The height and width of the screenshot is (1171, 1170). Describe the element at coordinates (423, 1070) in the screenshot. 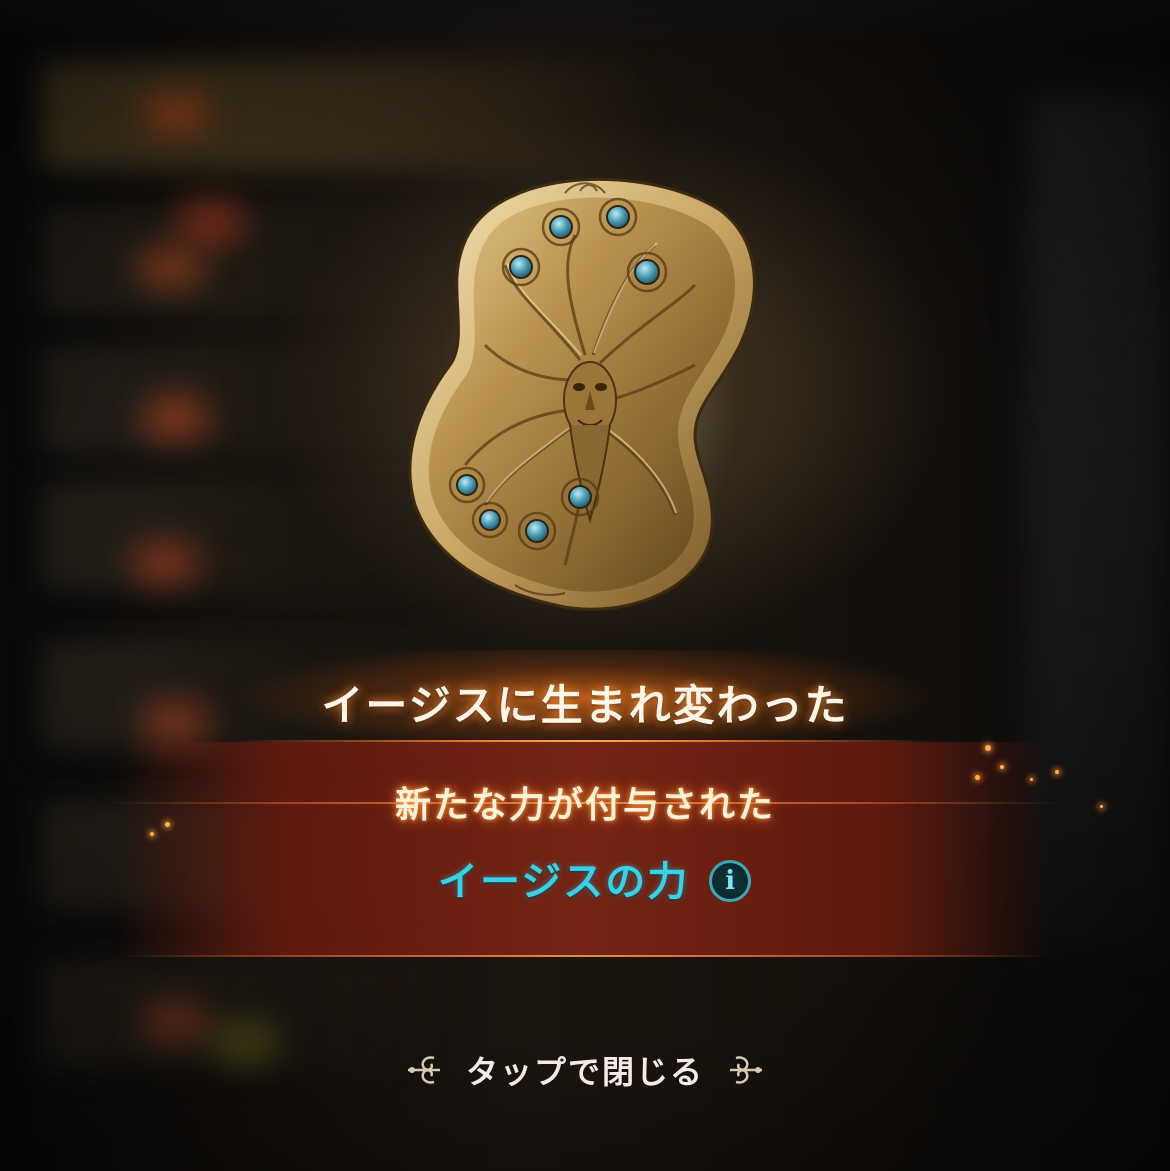

I see `ornament-left-icon` at that location.